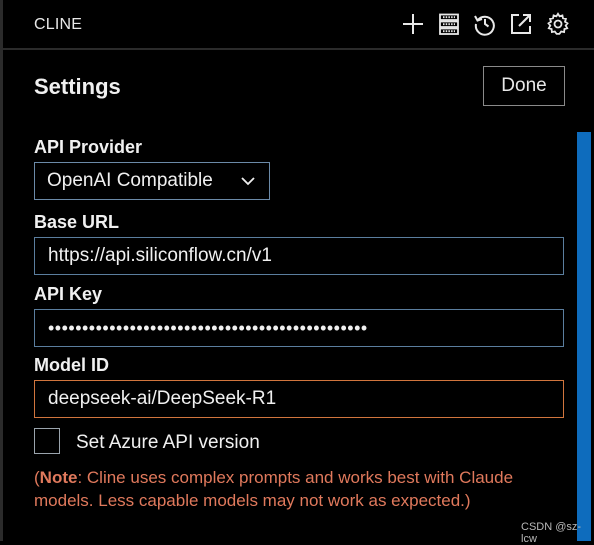  Describe the element at coordinates (58, 24) in the screenshot. I see `panel-title: CLINE` at that location.